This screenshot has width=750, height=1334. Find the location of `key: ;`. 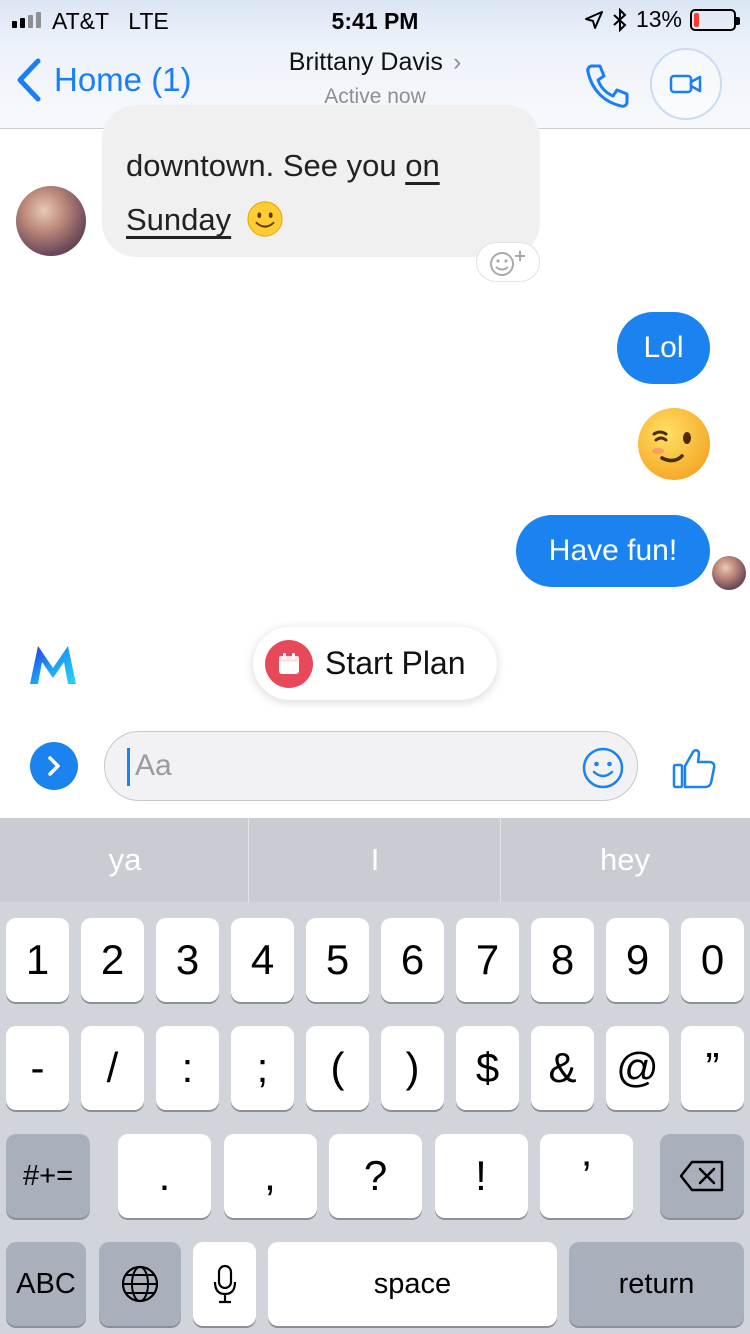

key: ; is located at coordinates (262, 1068).